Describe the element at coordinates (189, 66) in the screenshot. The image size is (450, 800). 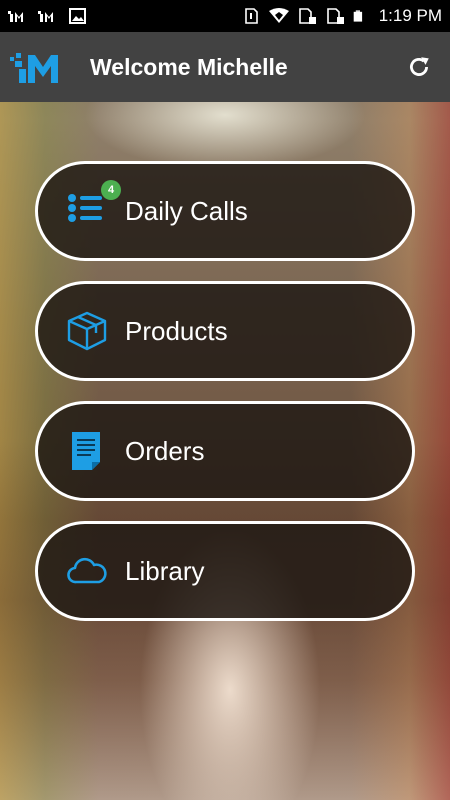
I see `page-title: Welcome Michelle` at that location.